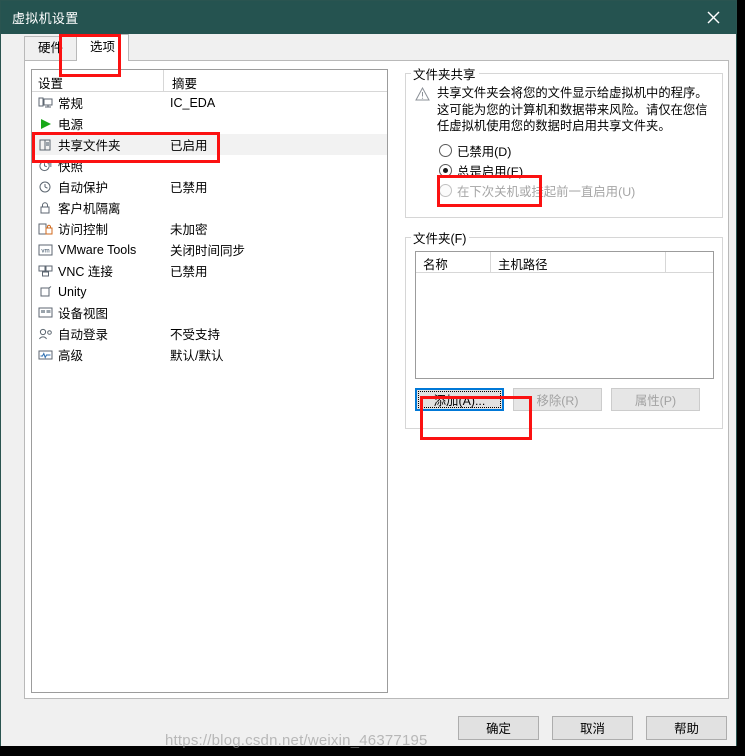  What do you see at coordinates (546, 191) in the screenshot?
I see `radio-label: 在下次关机或挂起前一直启用(U)` at bounding box center [546, 191].